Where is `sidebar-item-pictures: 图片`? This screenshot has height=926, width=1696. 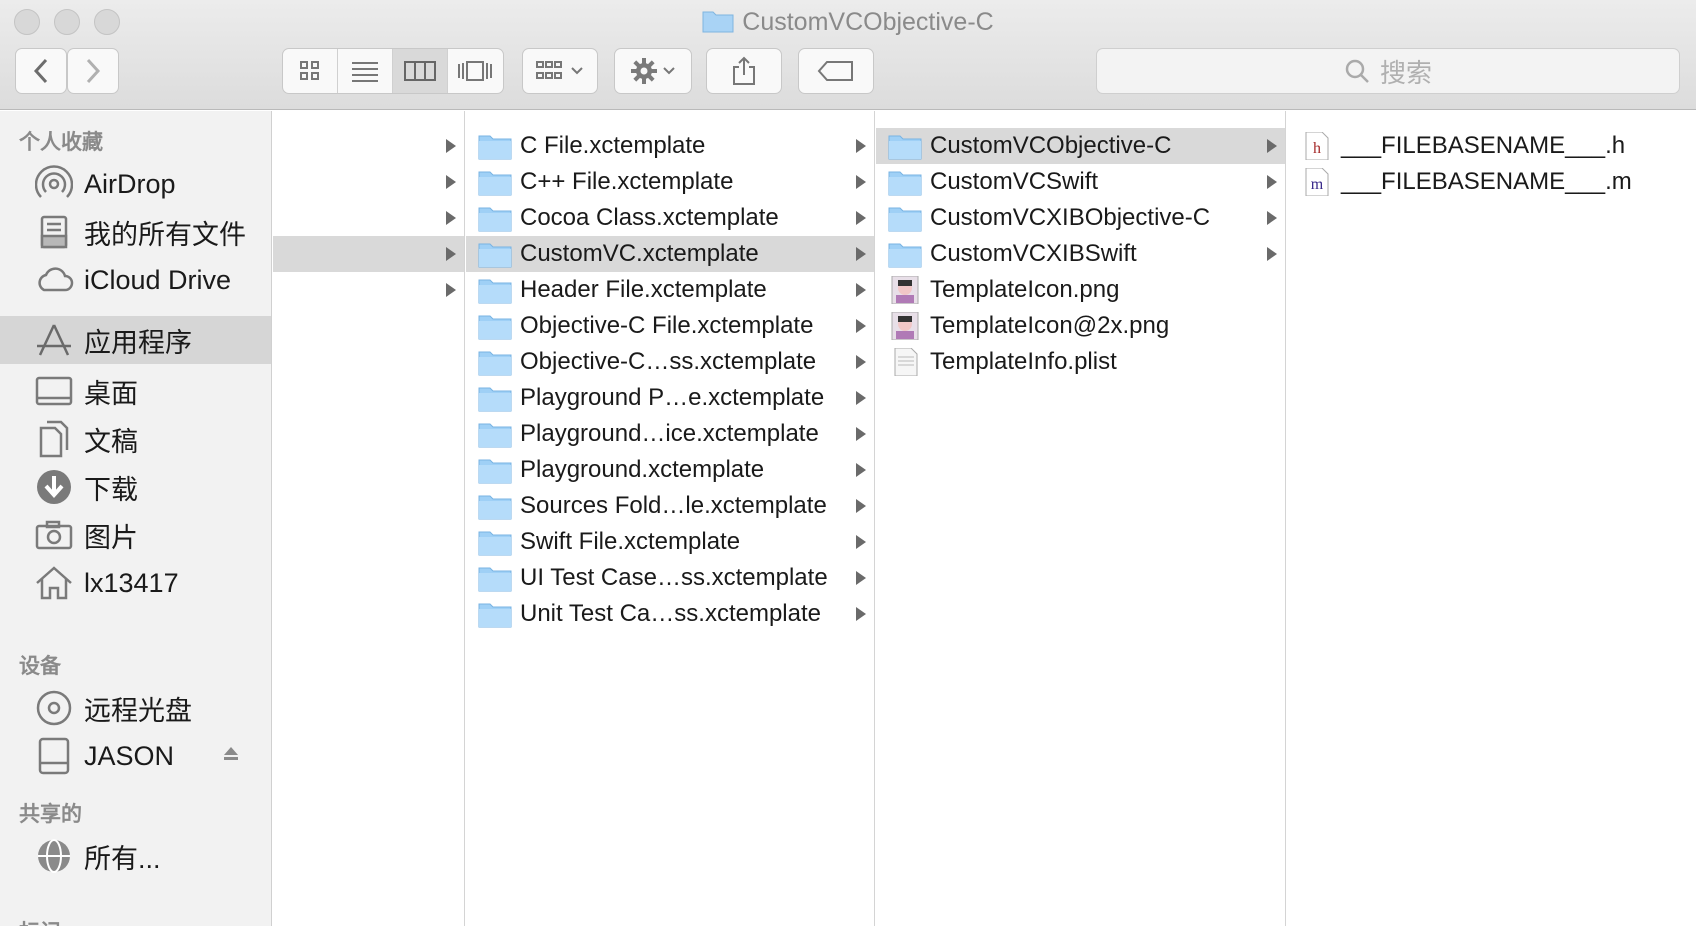 sidebar-item-pictures: 图片 is located at coordinates (135, 535).